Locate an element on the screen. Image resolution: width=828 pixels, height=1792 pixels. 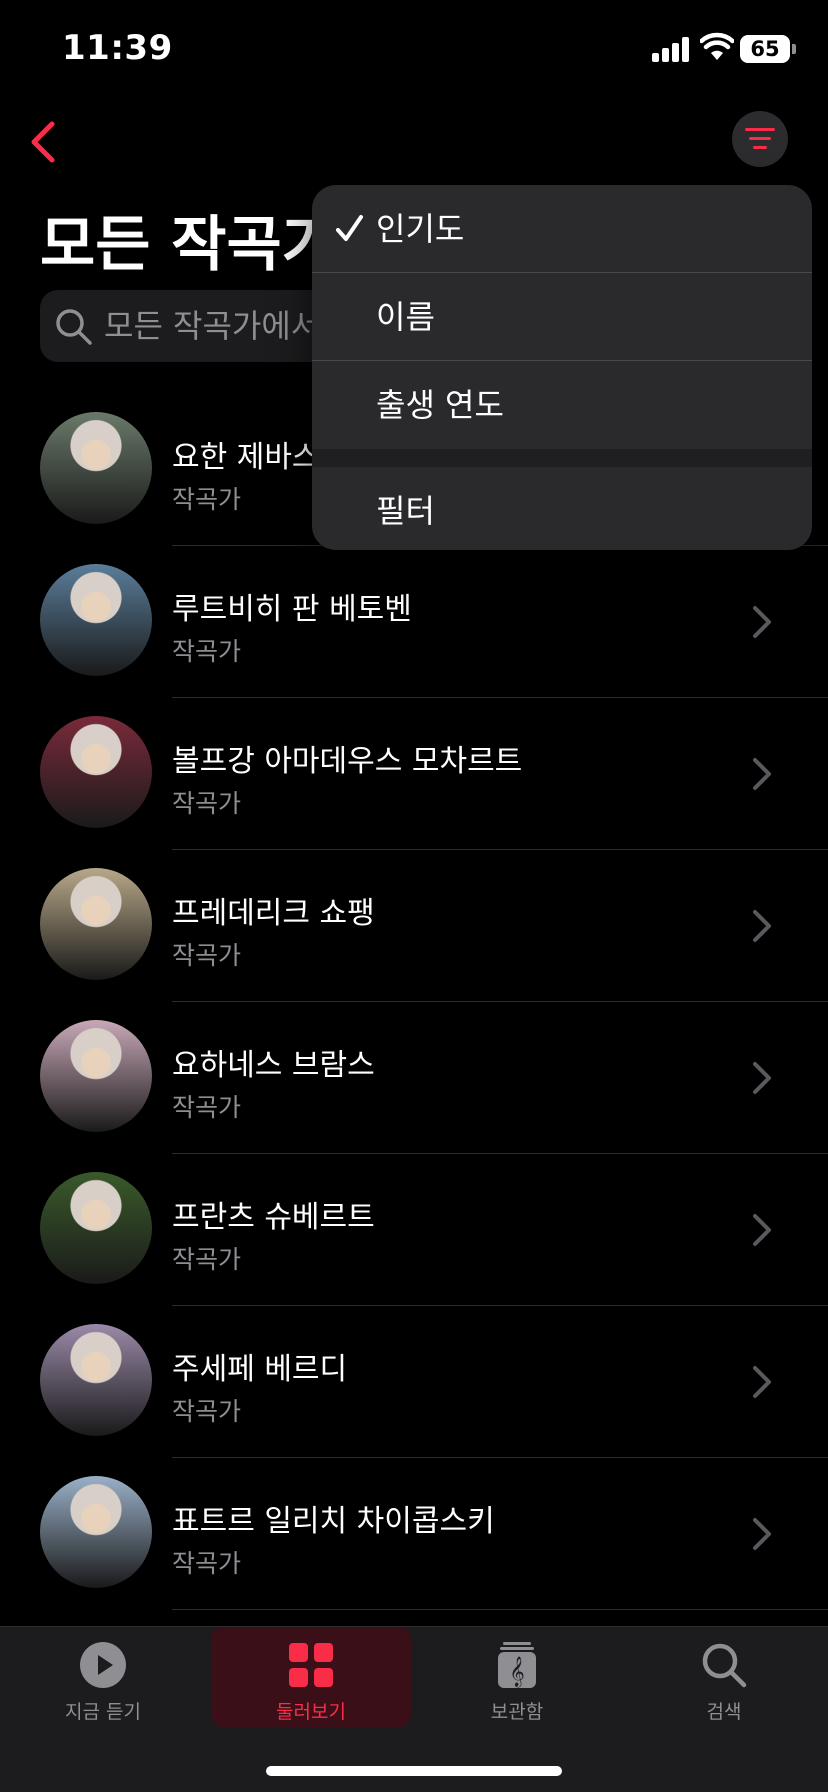
library-icon: 𝄞 is located at coordinates (517, 1665).